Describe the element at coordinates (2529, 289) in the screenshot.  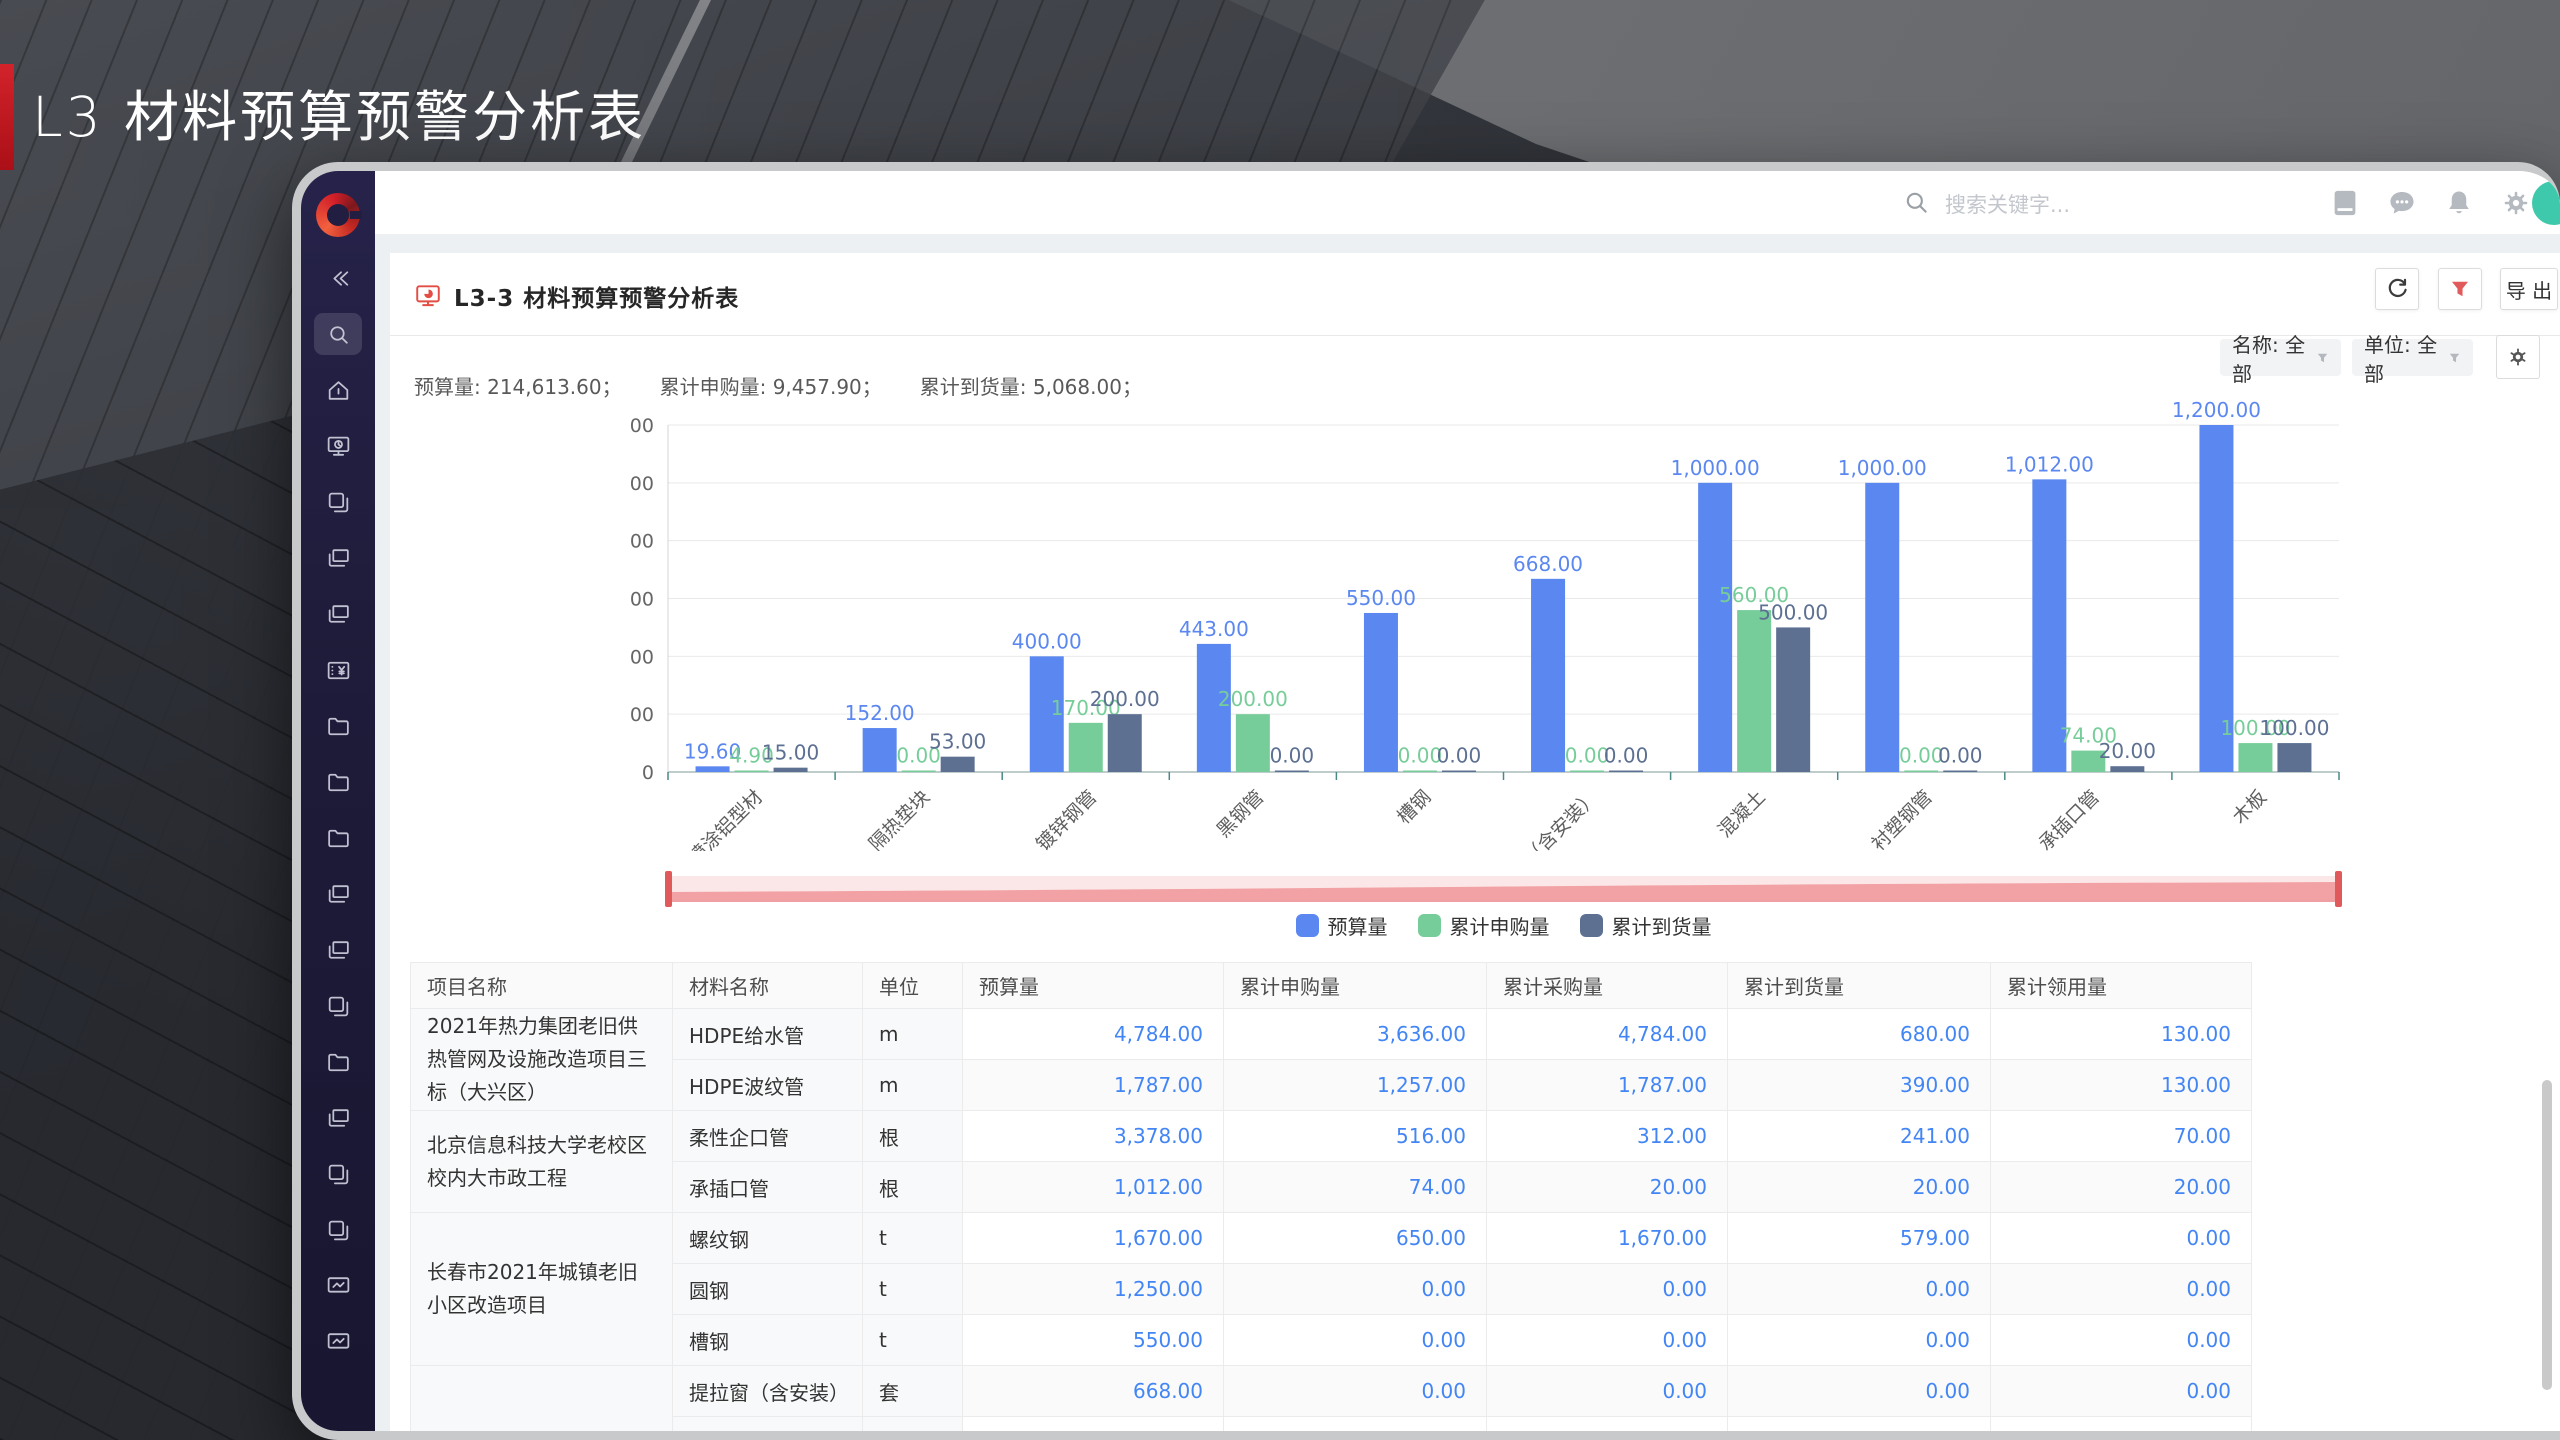
I see `export-button: 导 出` at that location.